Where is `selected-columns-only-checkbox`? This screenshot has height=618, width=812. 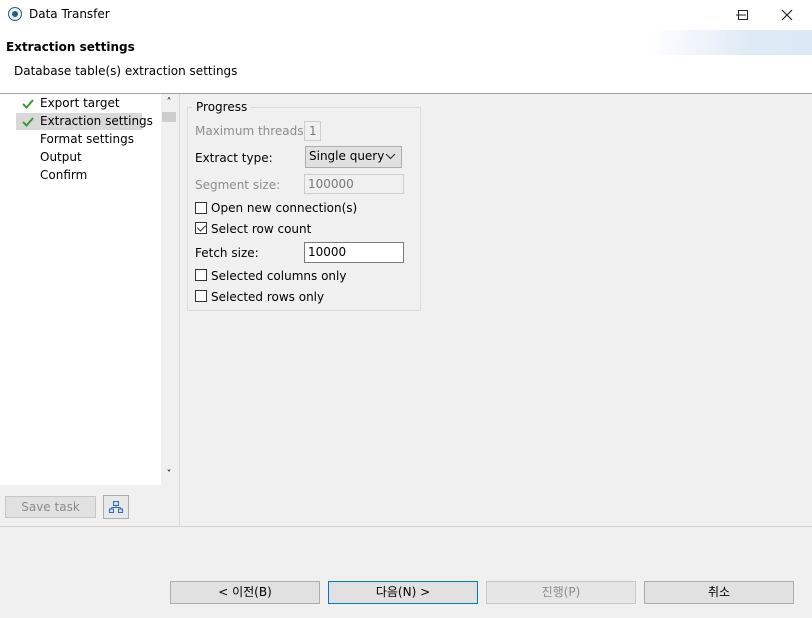 selected-columns-only-checkbox is located at coordinates (201, 275).